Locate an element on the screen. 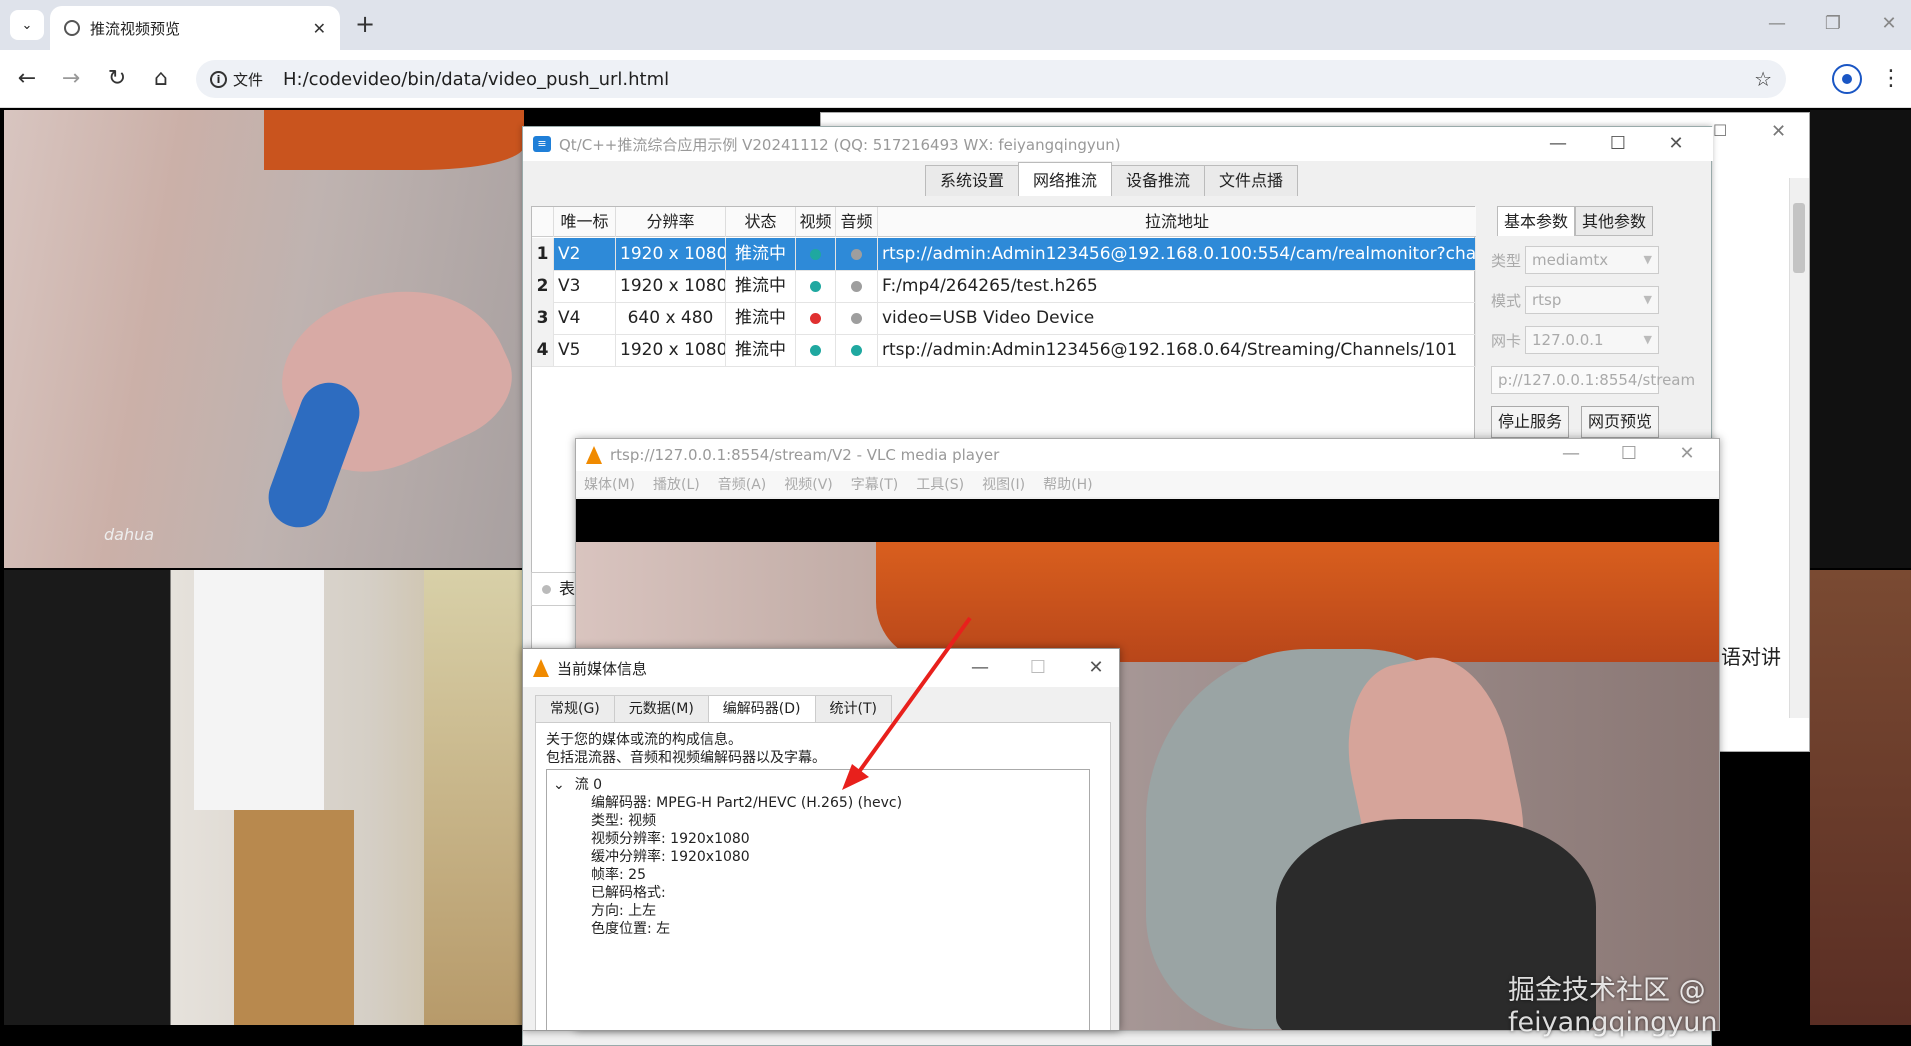 The image size is (1911, 1046). menu-video: 视频(V) is located at coordinates (808, 484).